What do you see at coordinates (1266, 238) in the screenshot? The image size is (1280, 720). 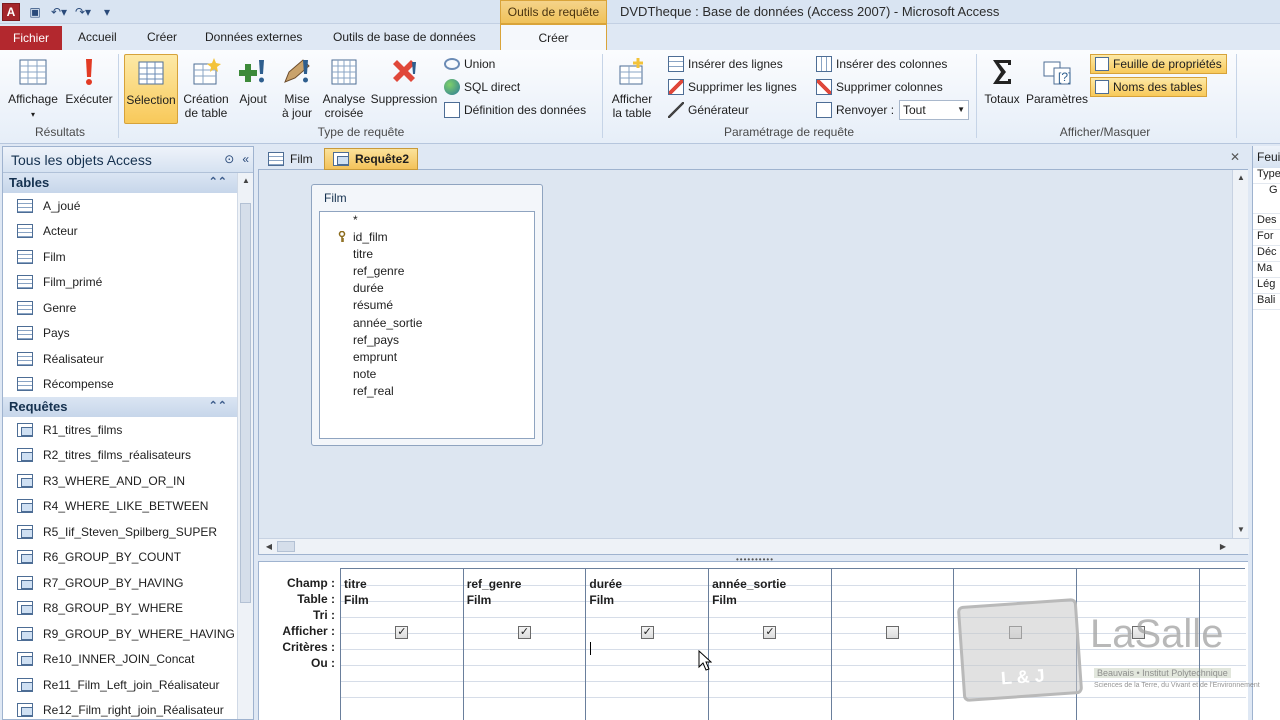 I see `property-row: For` at bounding box center [1266, 238].